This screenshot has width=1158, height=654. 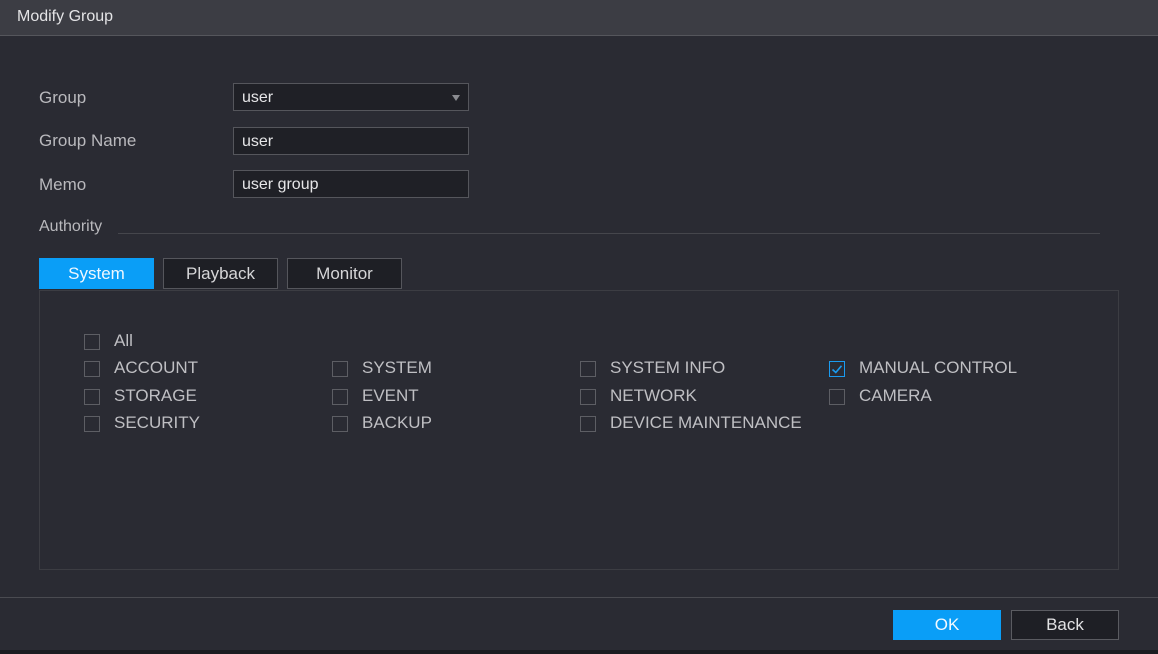 What do you see at coordinates (65, 16) in the screenshot?
I see `dialog-title: Modify Group` at bounding box center [65, 16].